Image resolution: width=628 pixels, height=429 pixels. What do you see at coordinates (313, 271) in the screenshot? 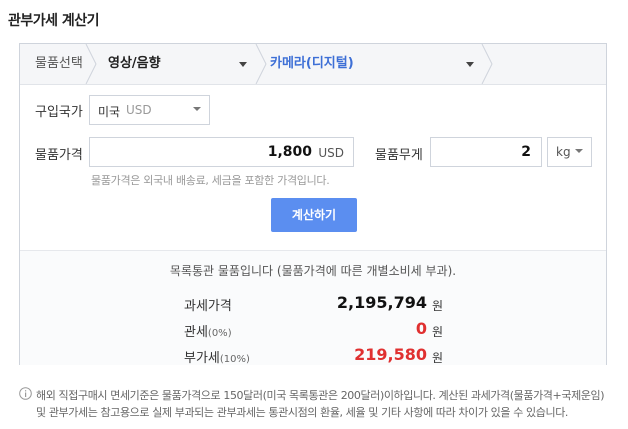
I see `result-message: 목록통관 물품입니다 (물품가격에 따른 개별소비세 부과).` at bounding box center [313, 271].